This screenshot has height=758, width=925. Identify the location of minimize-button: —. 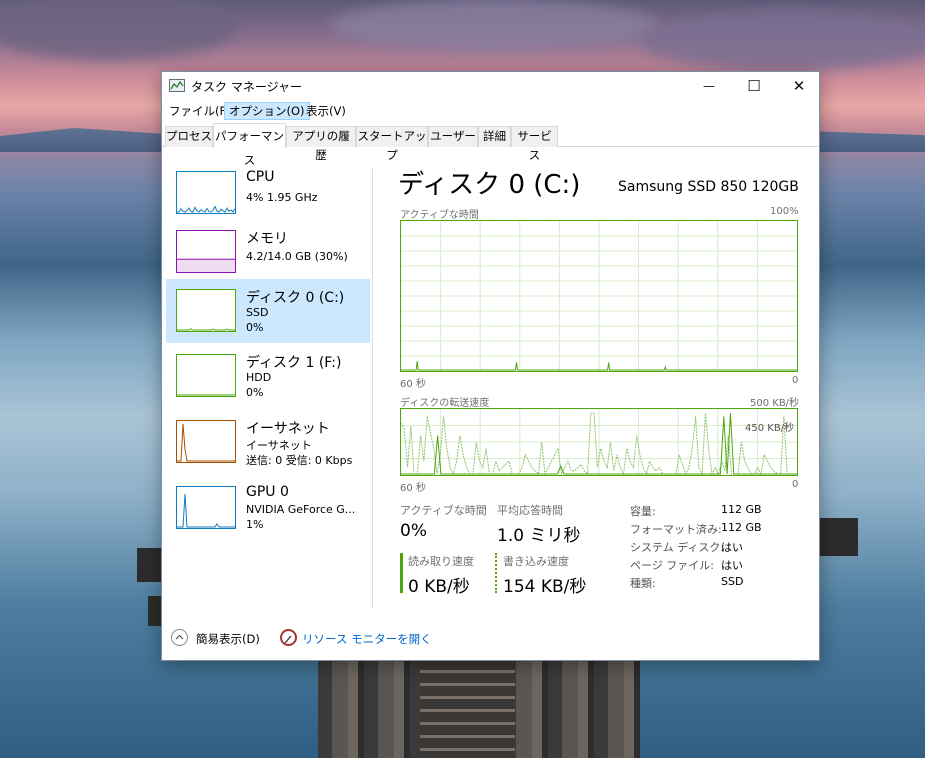
(709, 86).